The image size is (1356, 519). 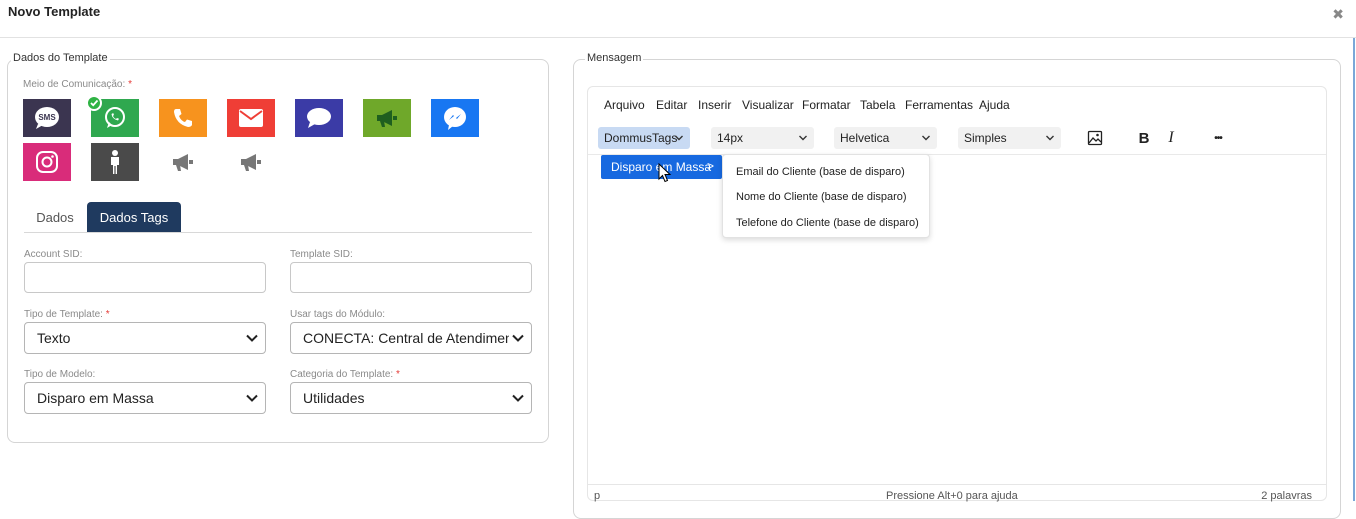 I want to click on messenger-icon, so click(x=455, y=118).